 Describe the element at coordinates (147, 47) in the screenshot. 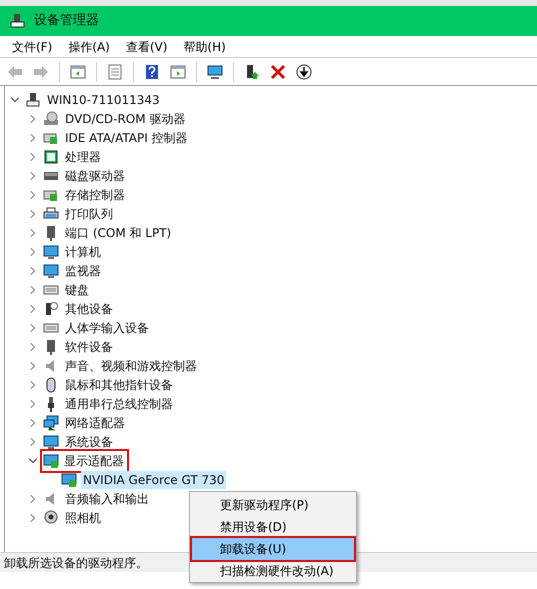

I see `menu-item: 查看(V)` at that location.